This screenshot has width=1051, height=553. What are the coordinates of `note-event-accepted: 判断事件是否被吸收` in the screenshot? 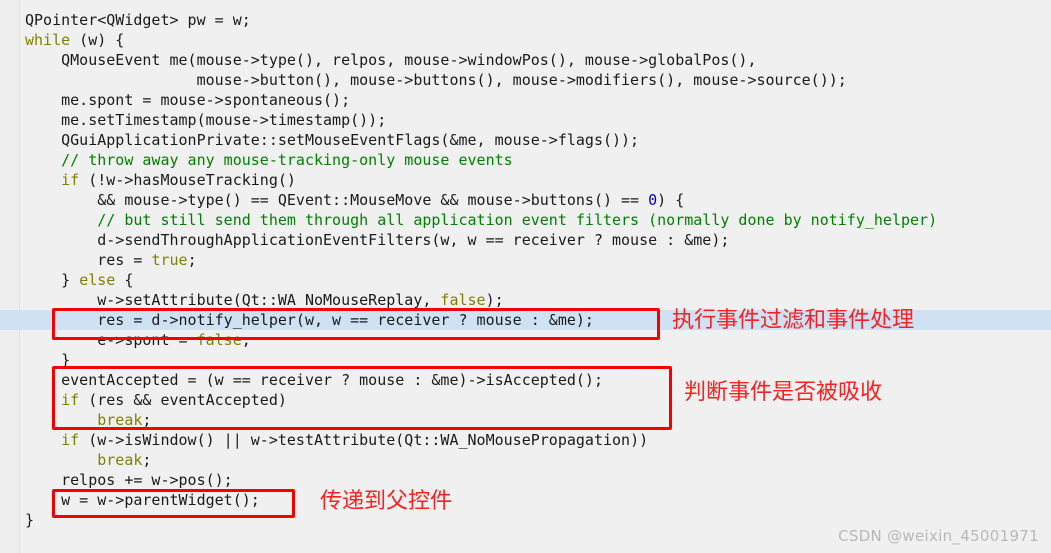 It's located at (783, 392).